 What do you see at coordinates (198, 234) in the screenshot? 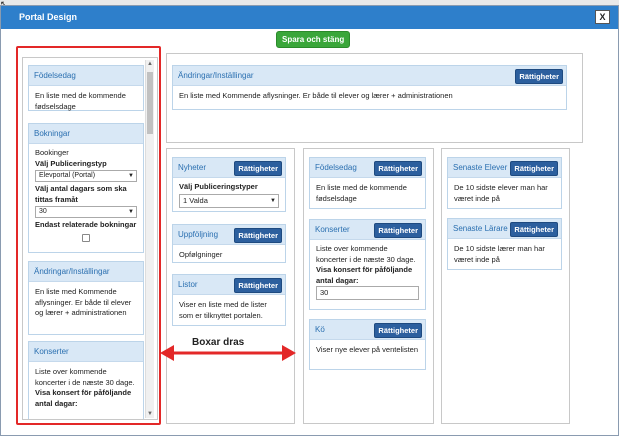
I see `widget-title: Uppföljning` at bounding box center [198, 234].